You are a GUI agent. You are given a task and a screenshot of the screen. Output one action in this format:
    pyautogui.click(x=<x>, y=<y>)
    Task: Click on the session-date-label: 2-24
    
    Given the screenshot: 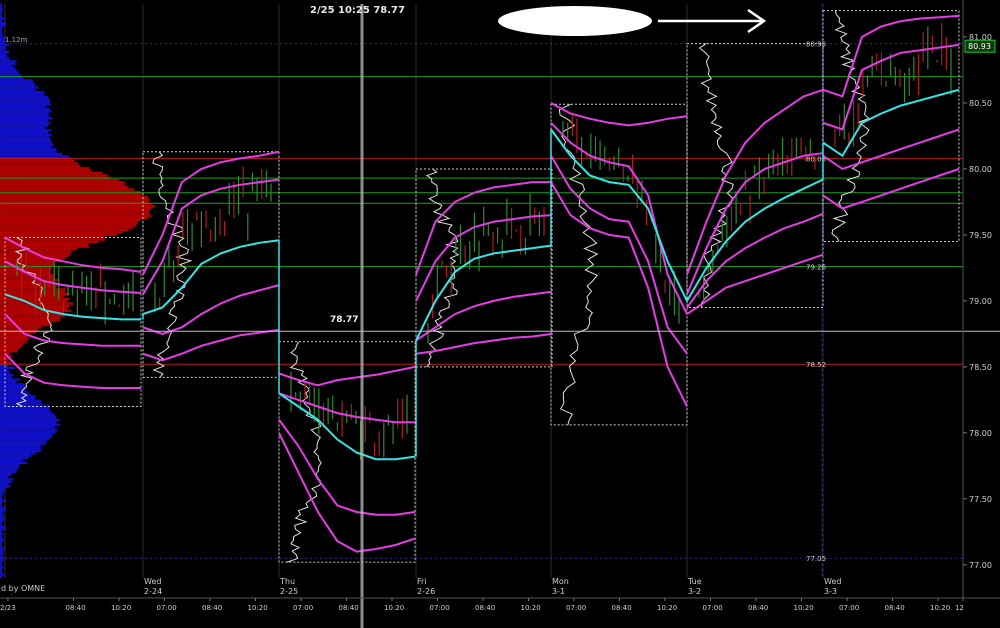 What is the action you would take?
    pyautogui.click(x=153, y=591)
    